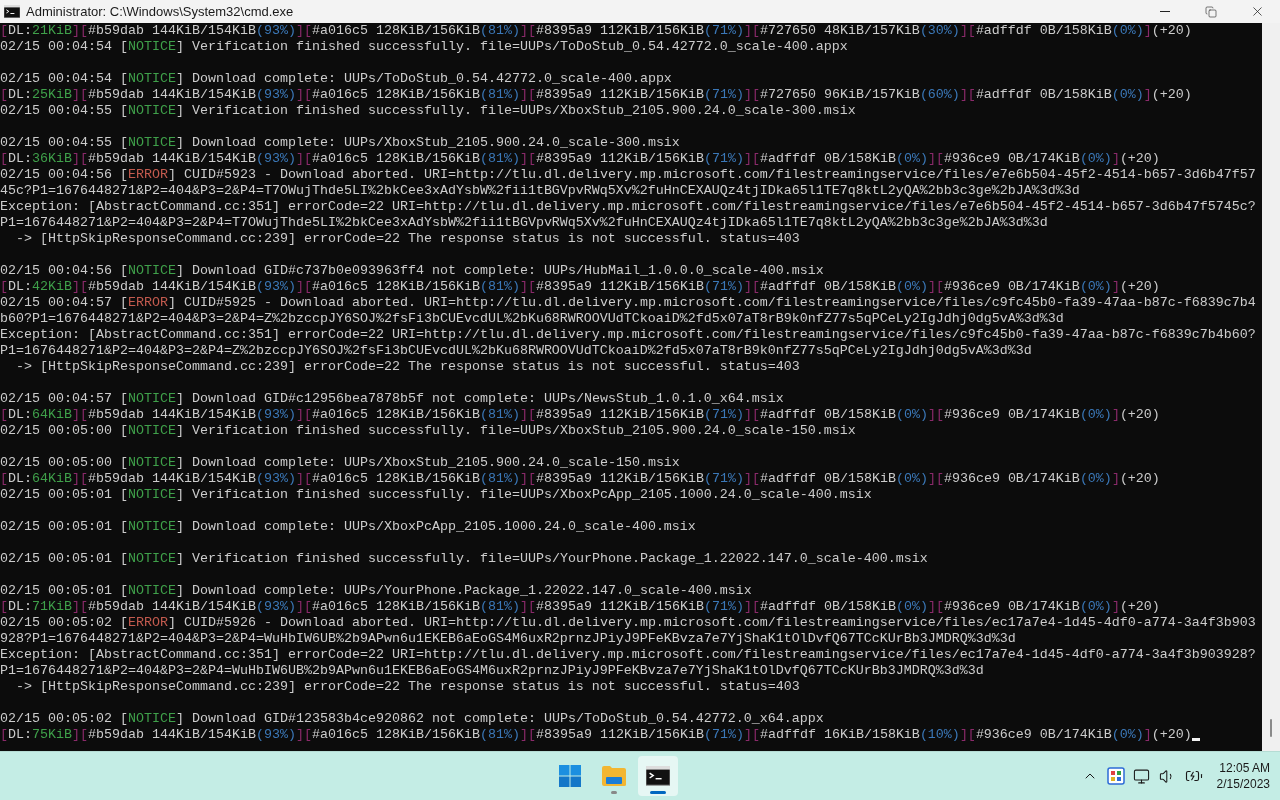 The width and height of the screenshot is (1280, 800). I want to click on console-line: [DL:75KiB][#b59dab 144KiB/154KiB(93%)][#a016c5 128KiB/156KiB(81%)][#8395a9 112KiB/156KiB(71%)][#adffdf 16KiB/158KiB(10%)][#936ce9 0B/174KiB(0%)](+20), so click(596, 735).